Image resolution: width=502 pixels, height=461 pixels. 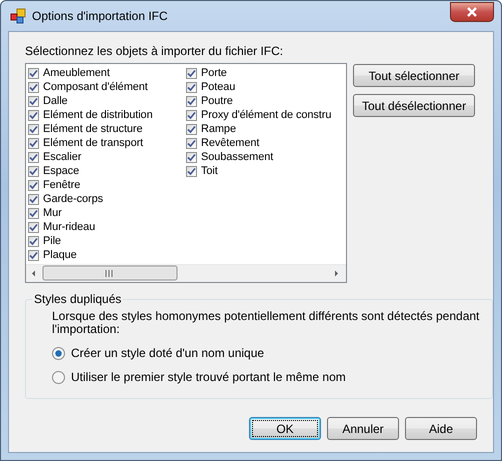 I want to click on object-label: Proxy d'élément de constru, so click(x=266, y=115).